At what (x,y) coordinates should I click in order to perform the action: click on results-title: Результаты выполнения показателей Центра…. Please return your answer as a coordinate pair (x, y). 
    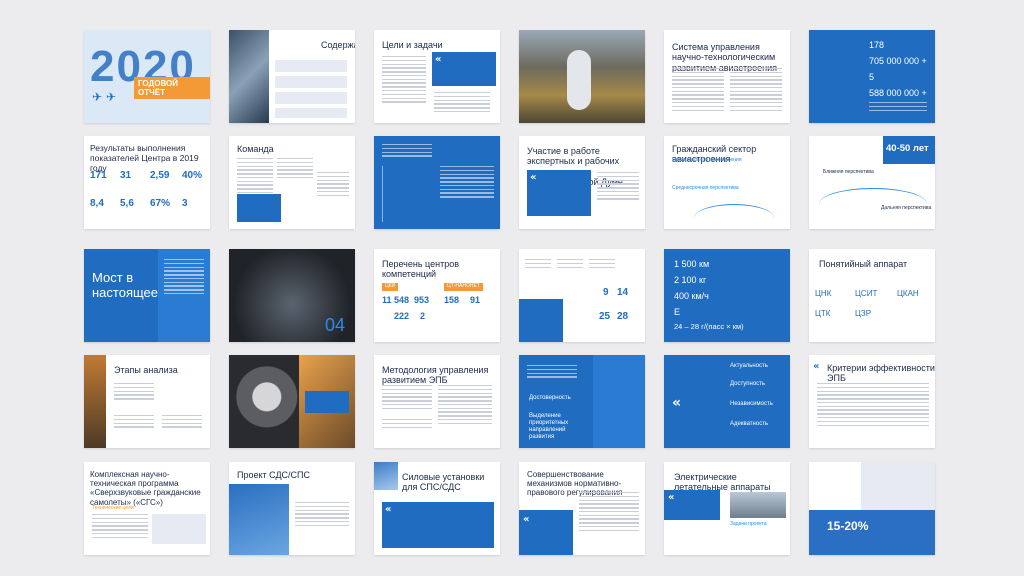
    Looking at the image, I should click on (144, 158).